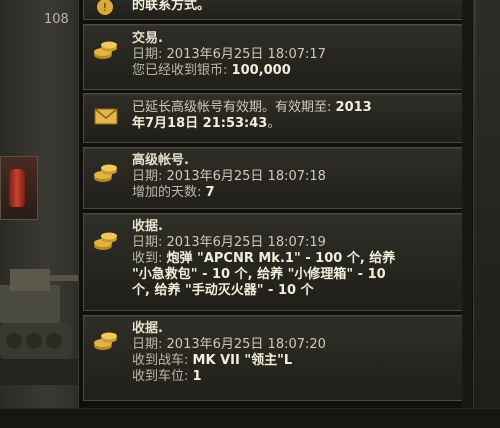  I want to click on notification-card: 高级帐号. 日期: 2013年6月25日 18:07:18 增加的天数: 7, so click(276, 178).